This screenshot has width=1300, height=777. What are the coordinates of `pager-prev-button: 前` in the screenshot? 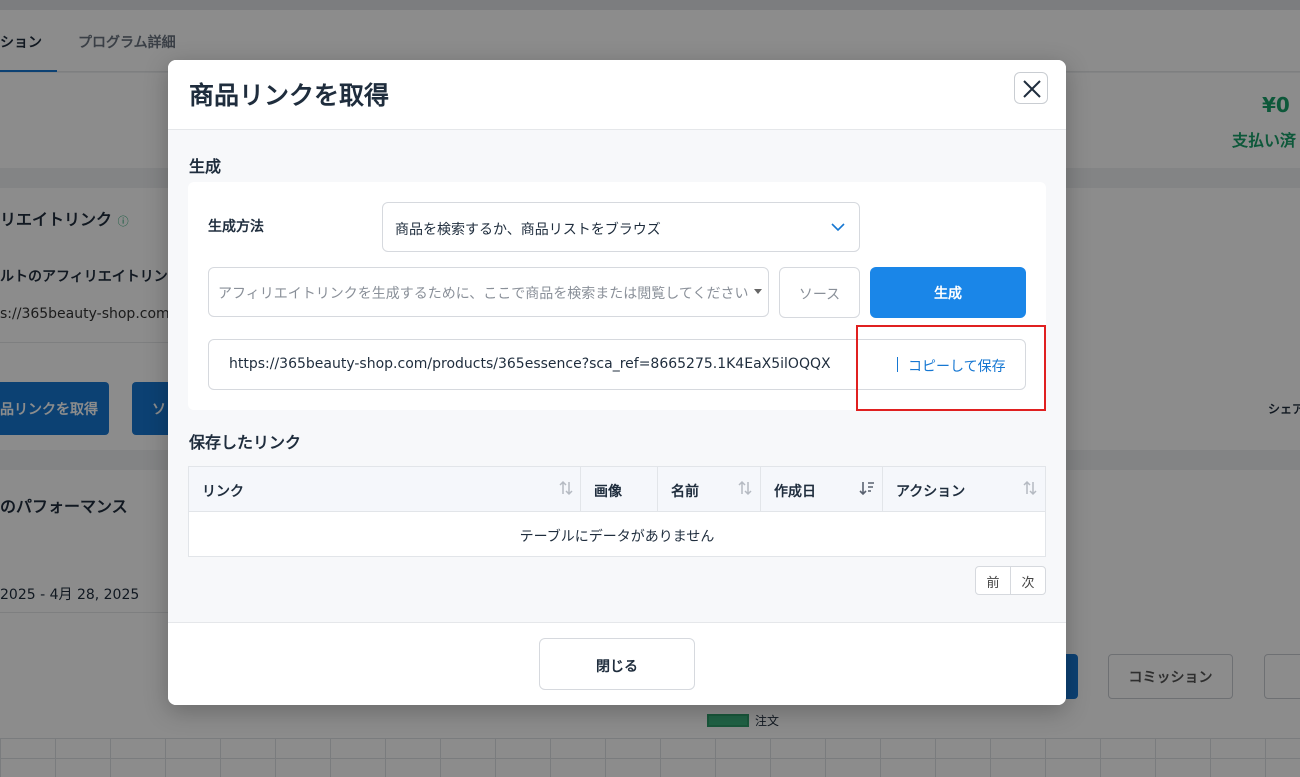 It's located at (993, 580).